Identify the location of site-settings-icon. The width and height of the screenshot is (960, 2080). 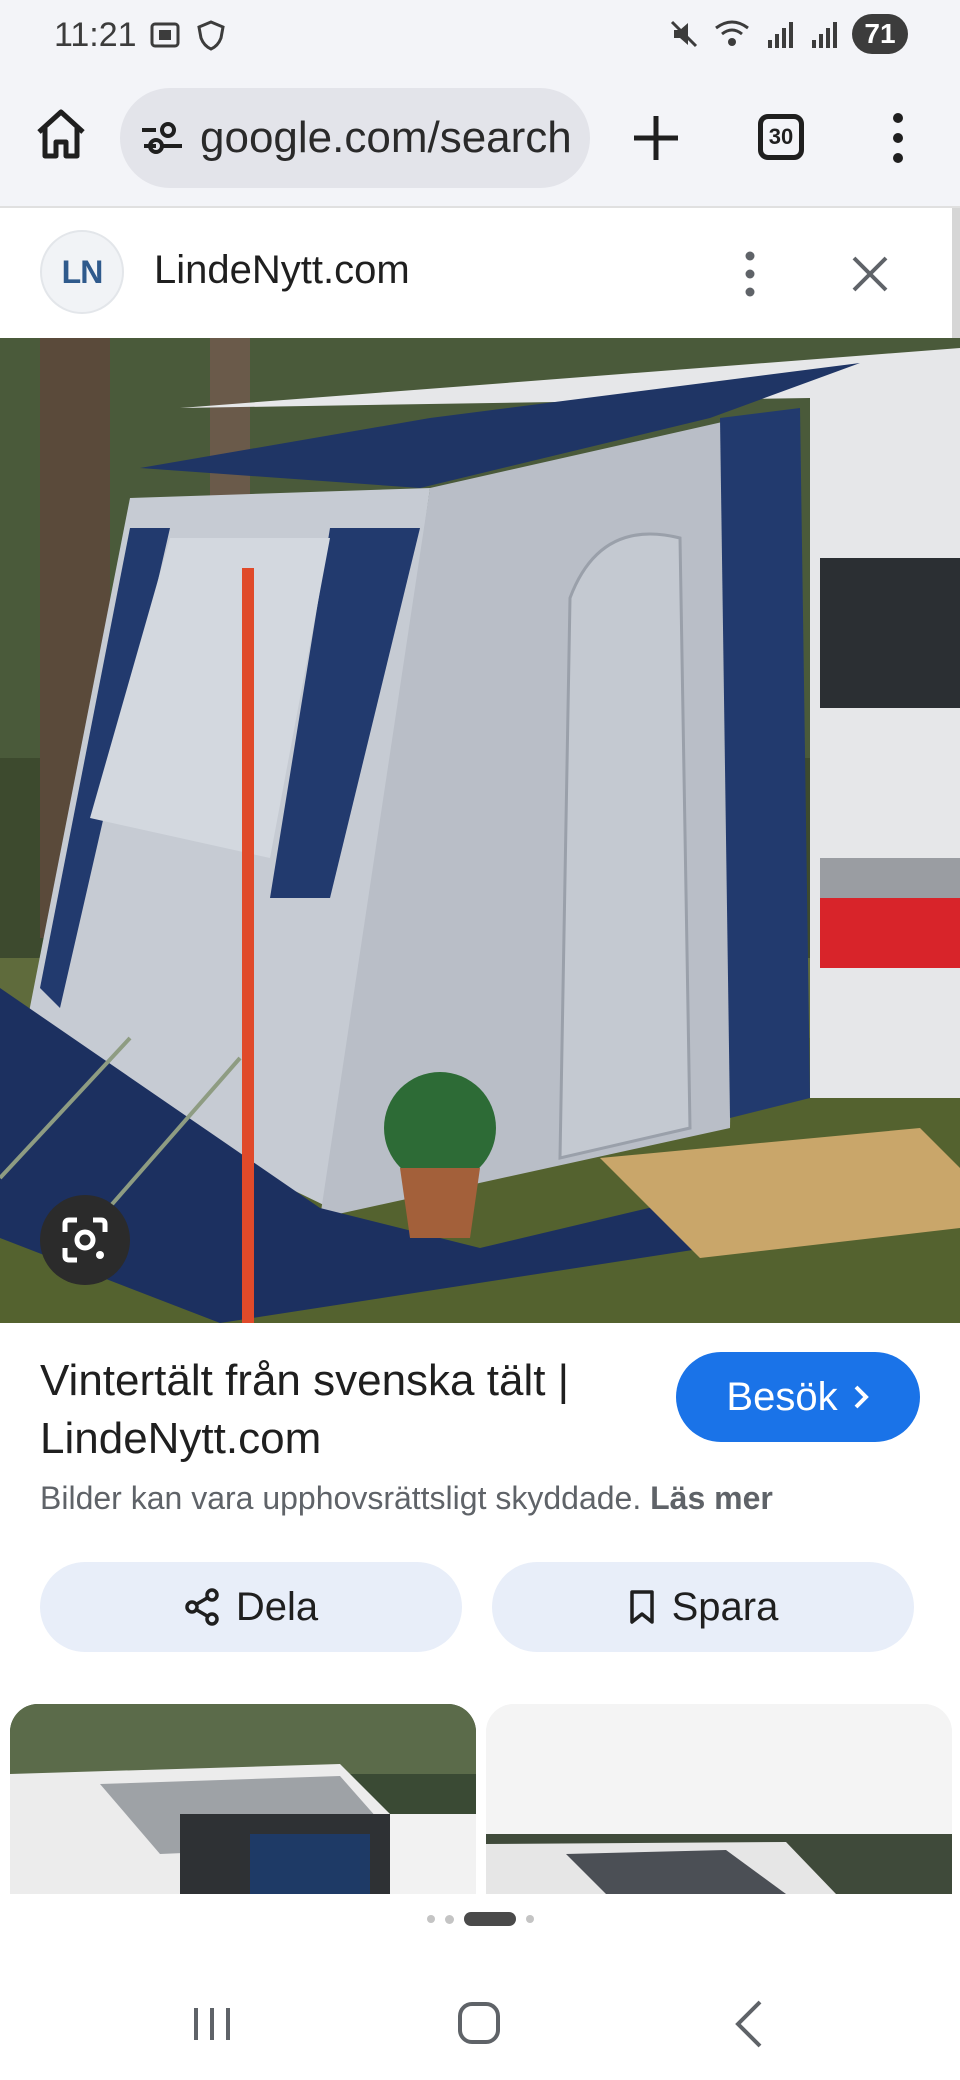
(162, 138).